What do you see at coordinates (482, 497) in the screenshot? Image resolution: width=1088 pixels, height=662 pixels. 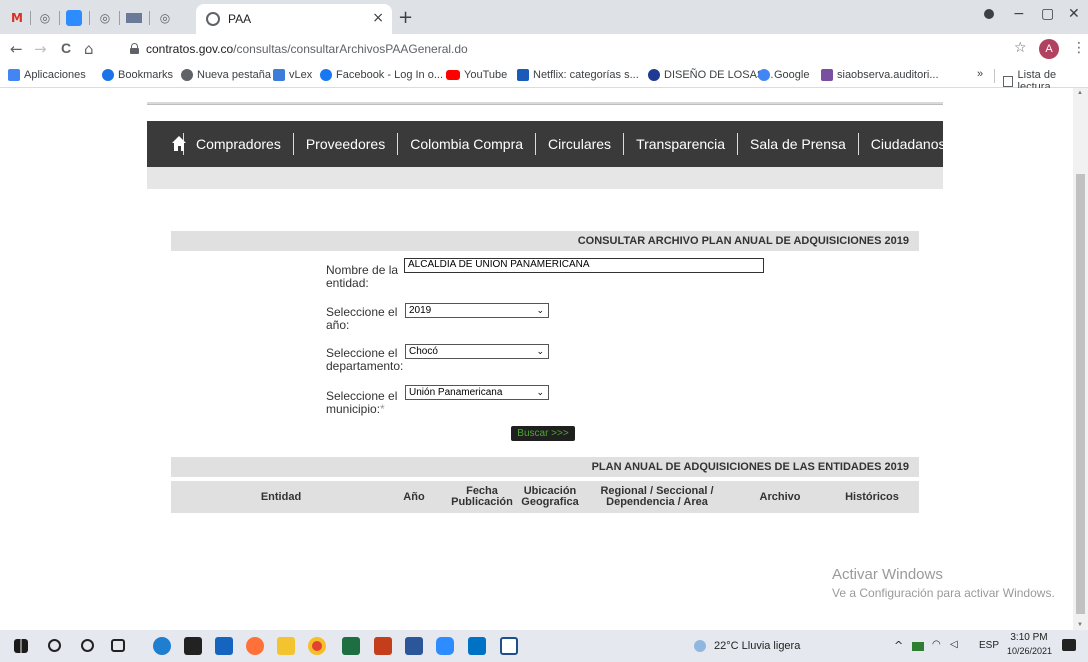 I see `column-header-fecha: Fecha Publicación` at bounding box center [482, 497].